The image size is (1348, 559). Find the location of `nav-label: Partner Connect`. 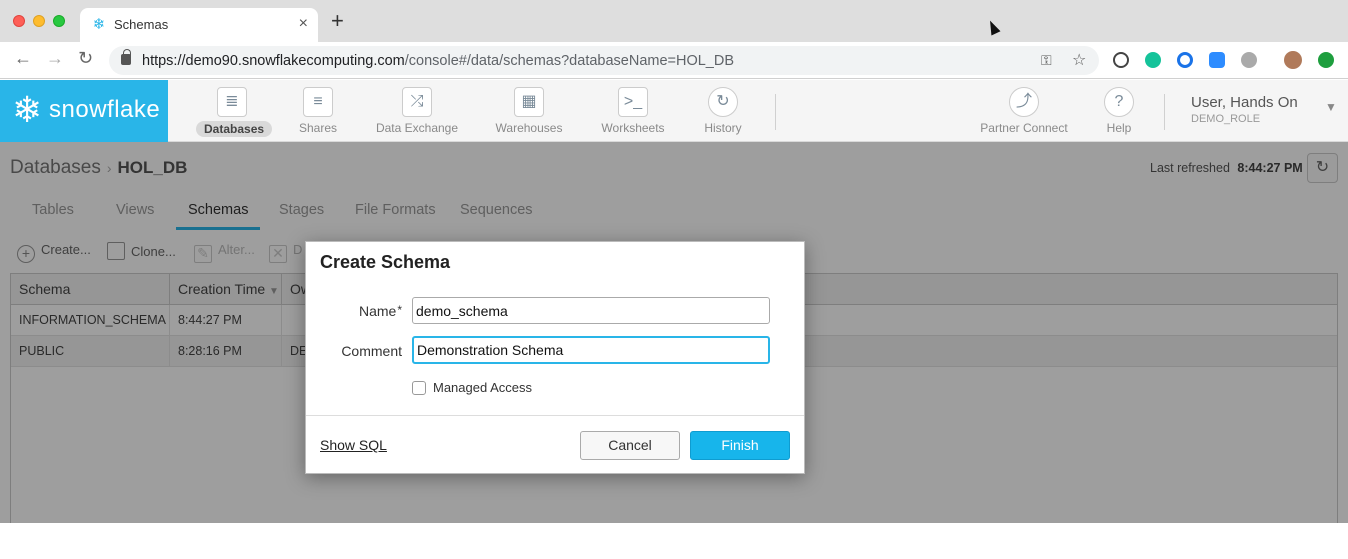

nav-label: Partner Connect is located at coordinates (1024, 128).